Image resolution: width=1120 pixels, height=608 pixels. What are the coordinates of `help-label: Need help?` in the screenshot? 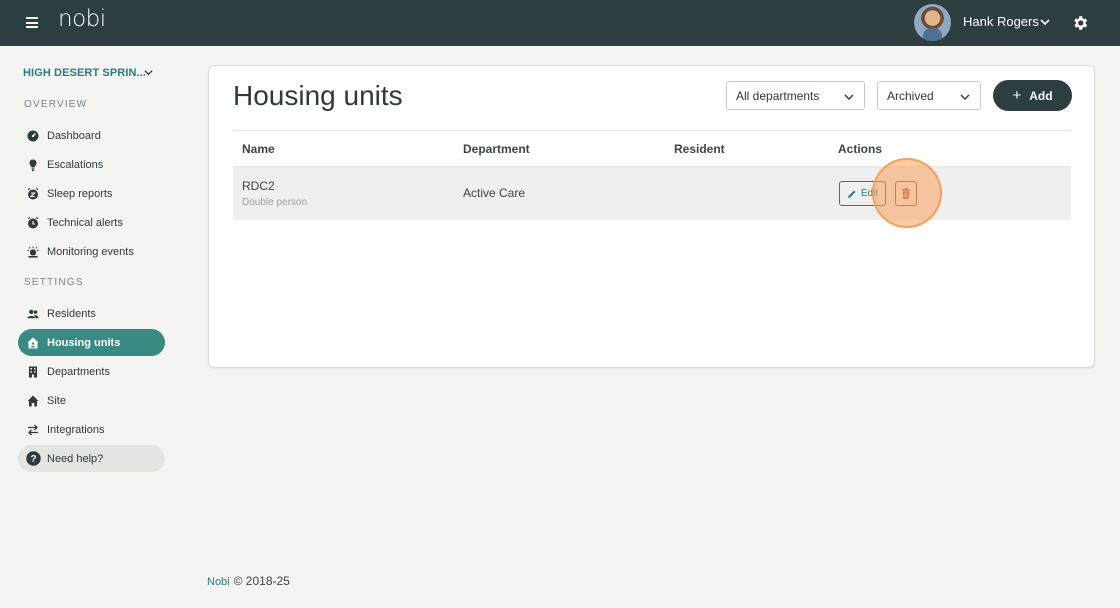 It's located at (75, 458).